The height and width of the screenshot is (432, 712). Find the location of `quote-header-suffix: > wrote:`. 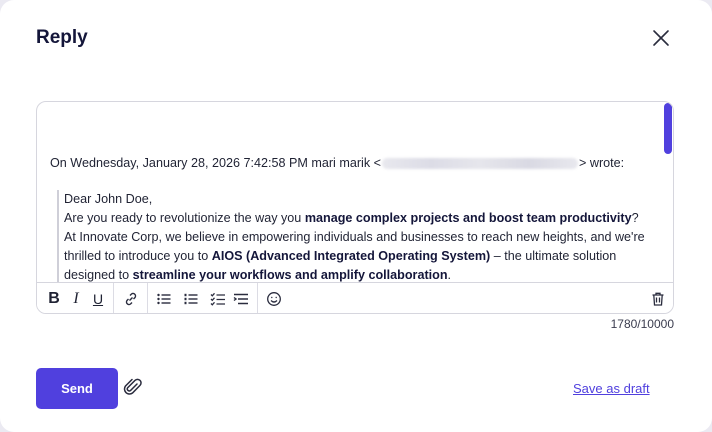

quote-header-suffix: > wrote: is located at coordinates (602, 163).